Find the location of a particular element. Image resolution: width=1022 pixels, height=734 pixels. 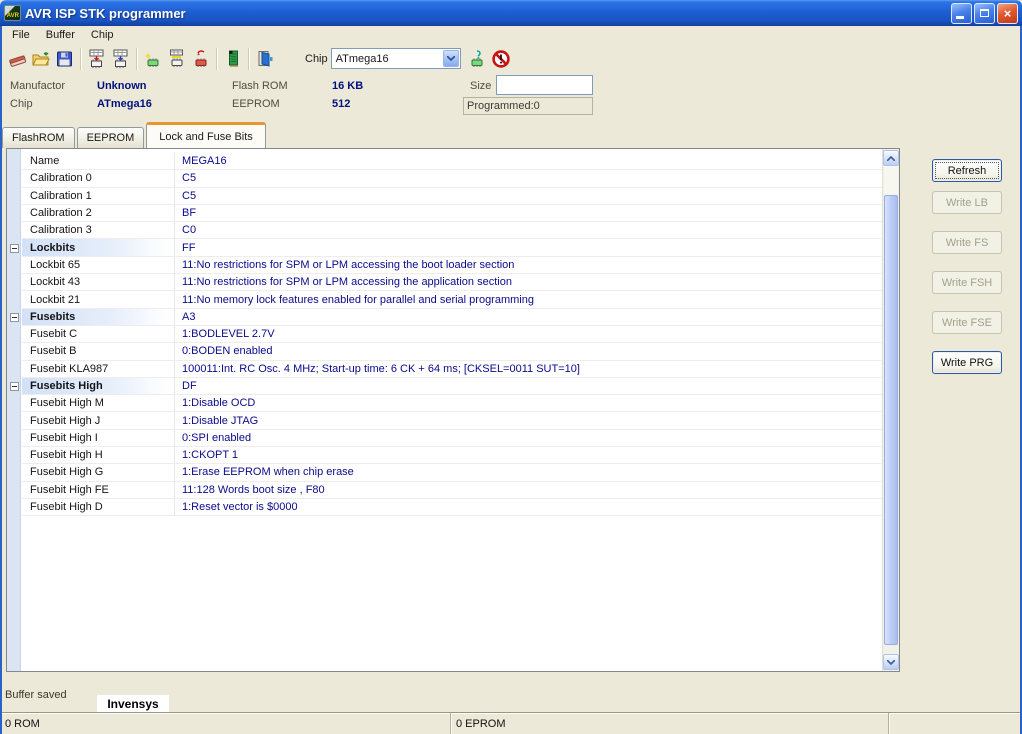

tab: EEPROM is located at coordinates (110, 137).